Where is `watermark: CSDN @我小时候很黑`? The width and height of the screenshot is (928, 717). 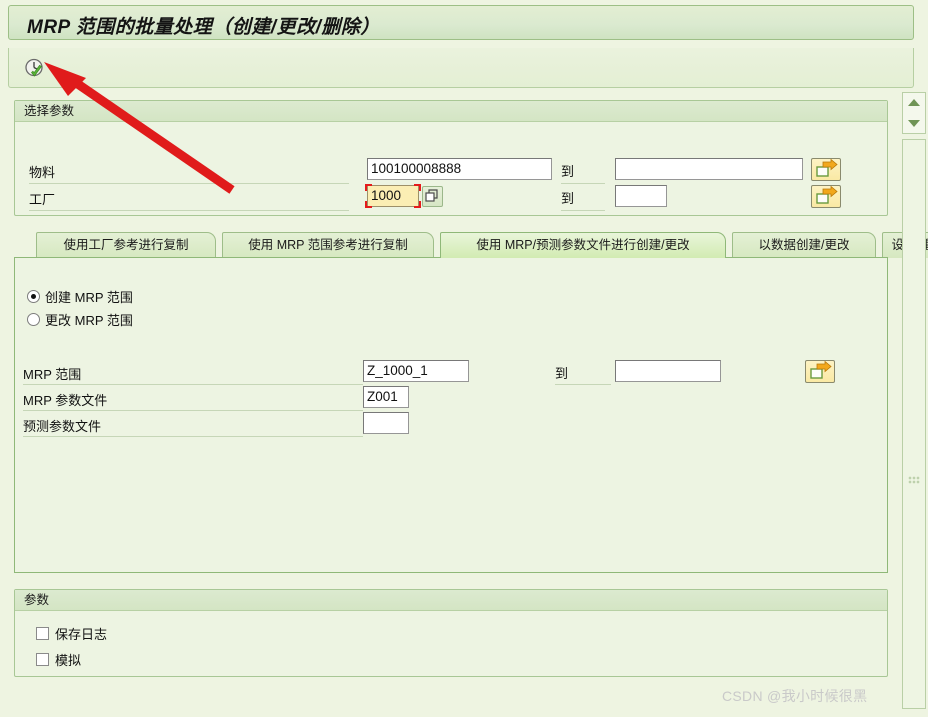 watermark: CSDN @我小时候很黑 is located at coordinates (795, 696).